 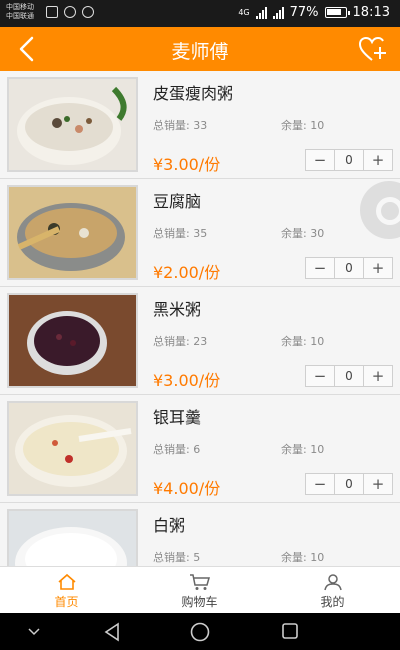 I want to click on product-price: ¥4.00/份, so click(x=187, y=488).